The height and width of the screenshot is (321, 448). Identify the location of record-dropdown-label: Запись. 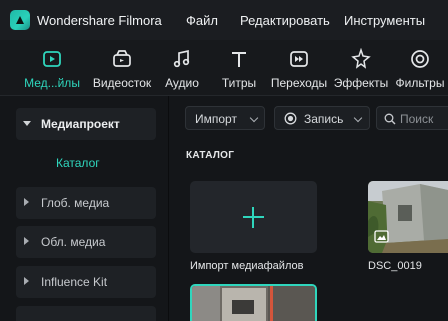
(324, 119).